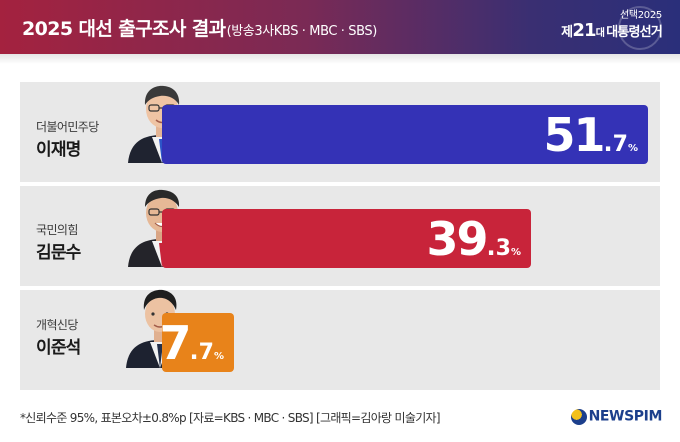  Describe the element at coordinates (302, 31) in the screenshot. I see `title-subtitle: (방송3사KBS · MBC · SBS)` at that location.